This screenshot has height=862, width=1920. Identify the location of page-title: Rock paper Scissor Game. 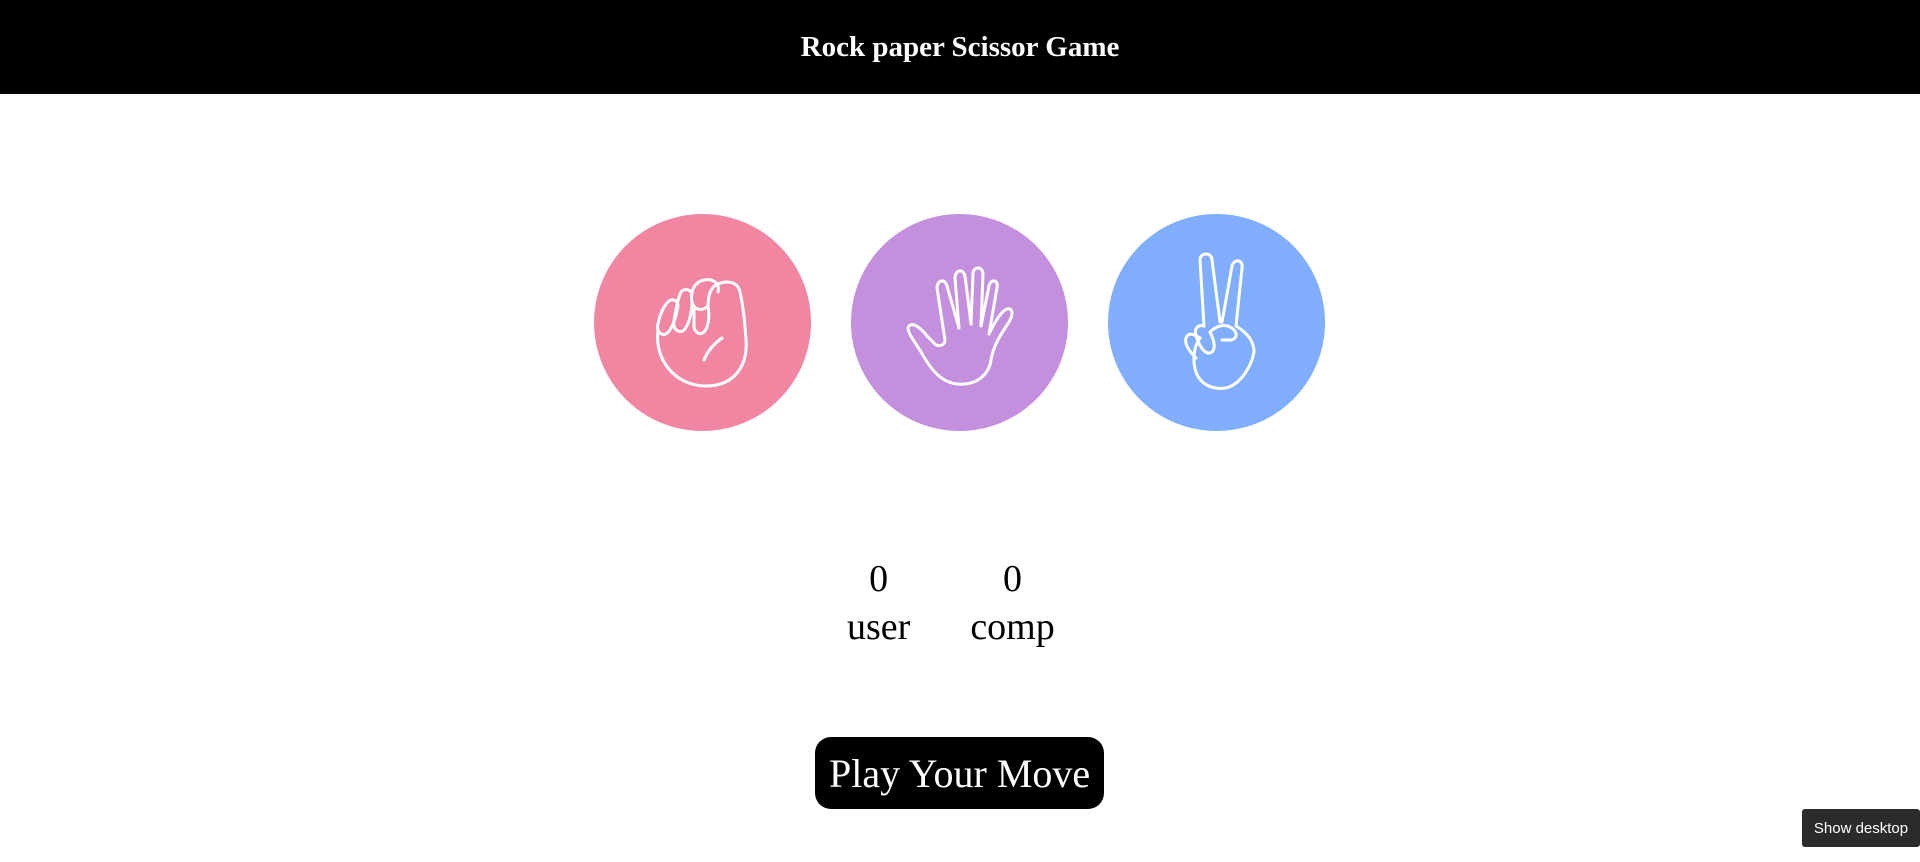
(960, 46).